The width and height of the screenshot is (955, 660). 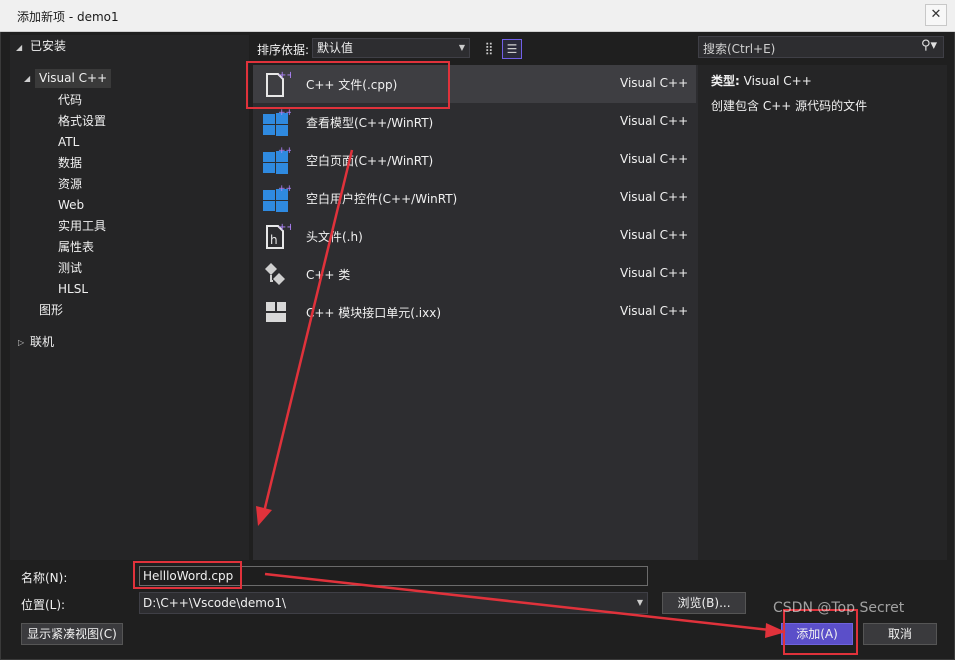 What do you see at coordinates (370, 123) in the screenshot?
I see `template-name: 查看模型(C++/WinRT)` at bounding box center [370, 123].